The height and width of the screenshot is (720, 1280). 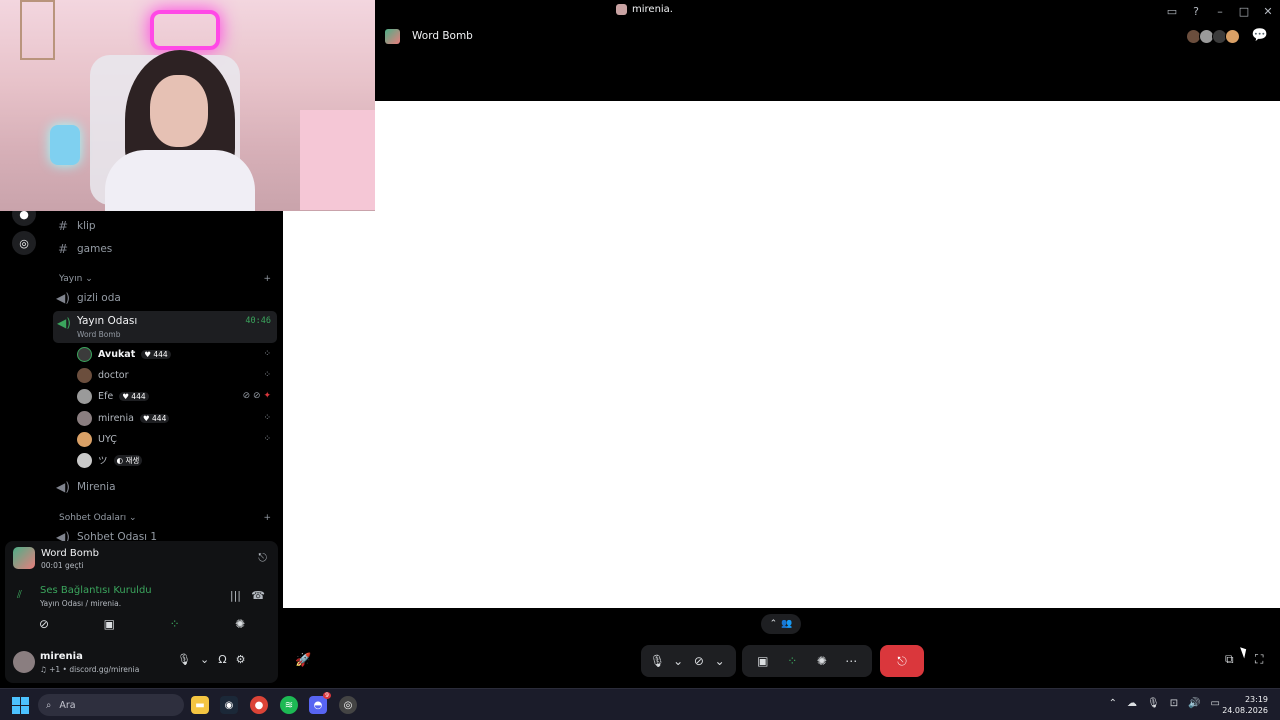 I want to click on voice-channel-active: ◀) Yayın Odası Word Bomb 40:46, so click(x=165, y=327).